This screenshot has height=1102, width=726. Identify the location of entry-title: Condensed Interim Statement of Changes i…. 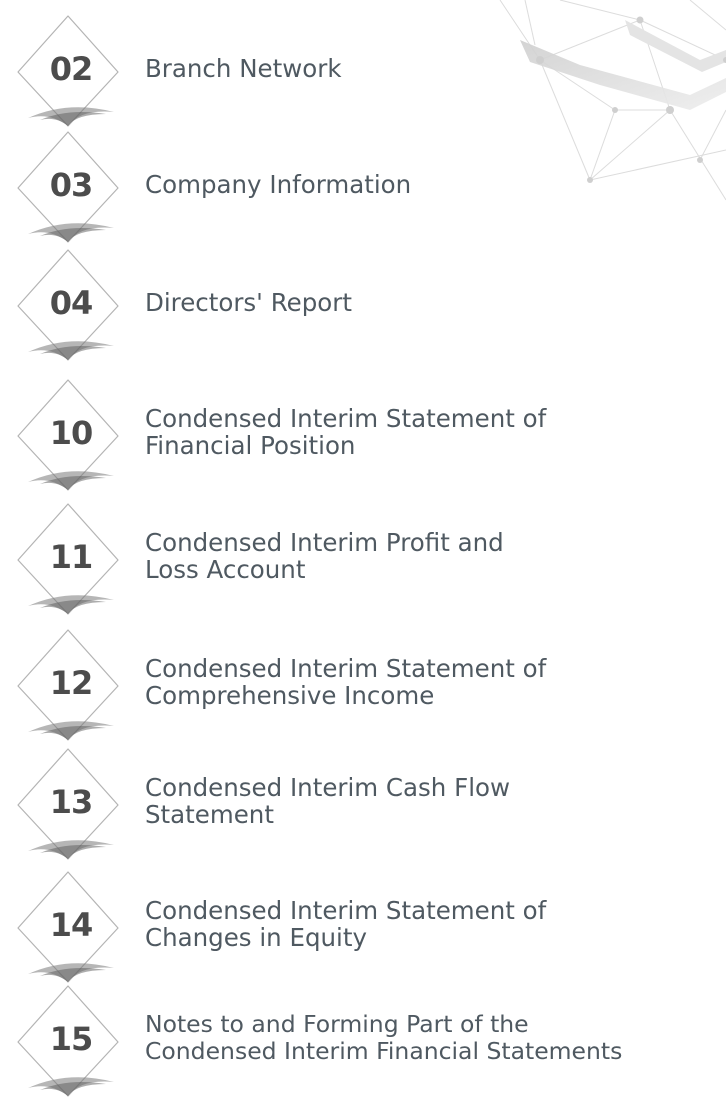
(346, 924).